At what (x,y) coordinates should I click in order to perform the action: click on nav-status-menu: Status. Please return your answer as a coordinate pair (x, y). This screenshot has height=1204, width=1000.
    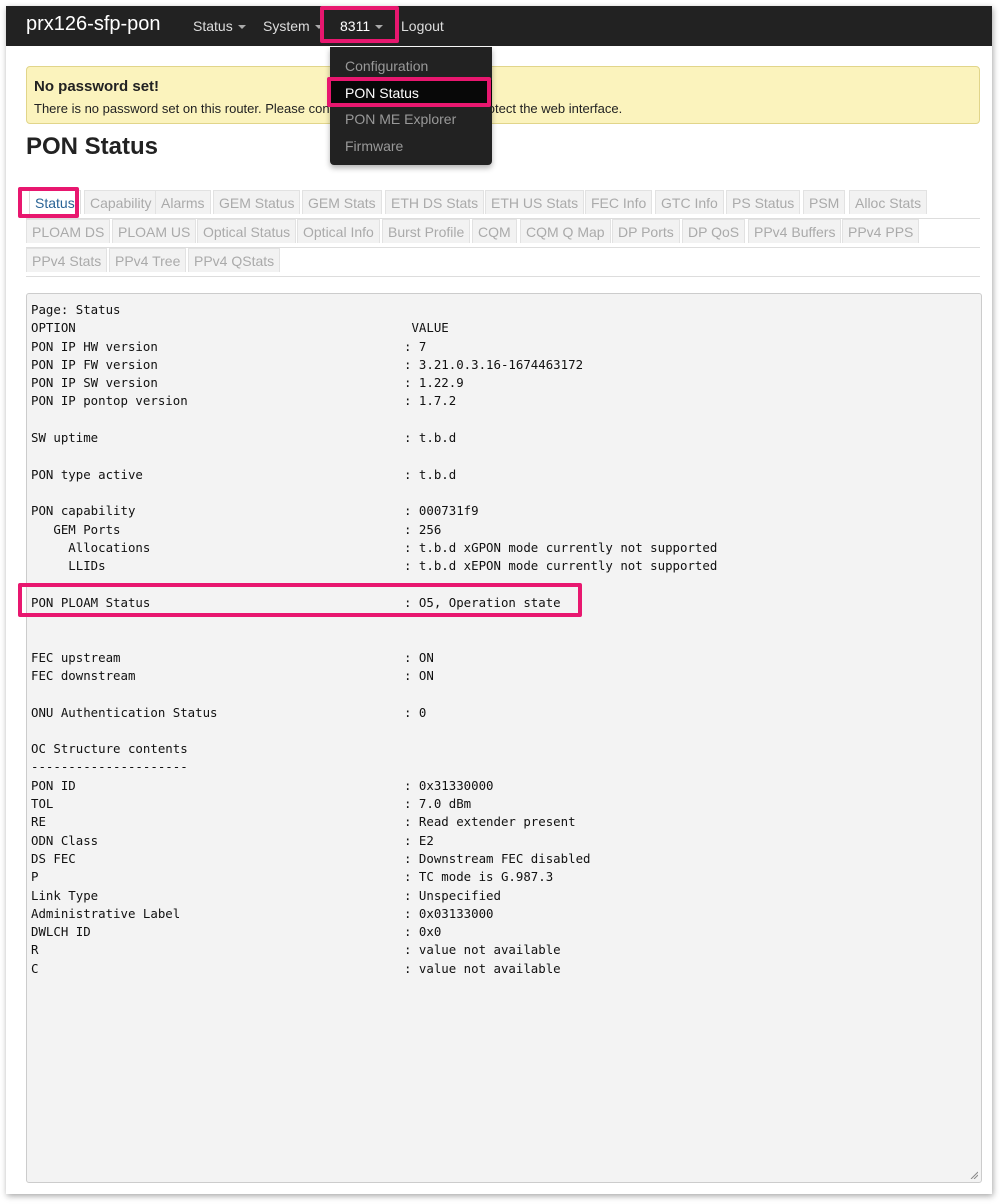
    Looking at the image, I should click on (219, 26).